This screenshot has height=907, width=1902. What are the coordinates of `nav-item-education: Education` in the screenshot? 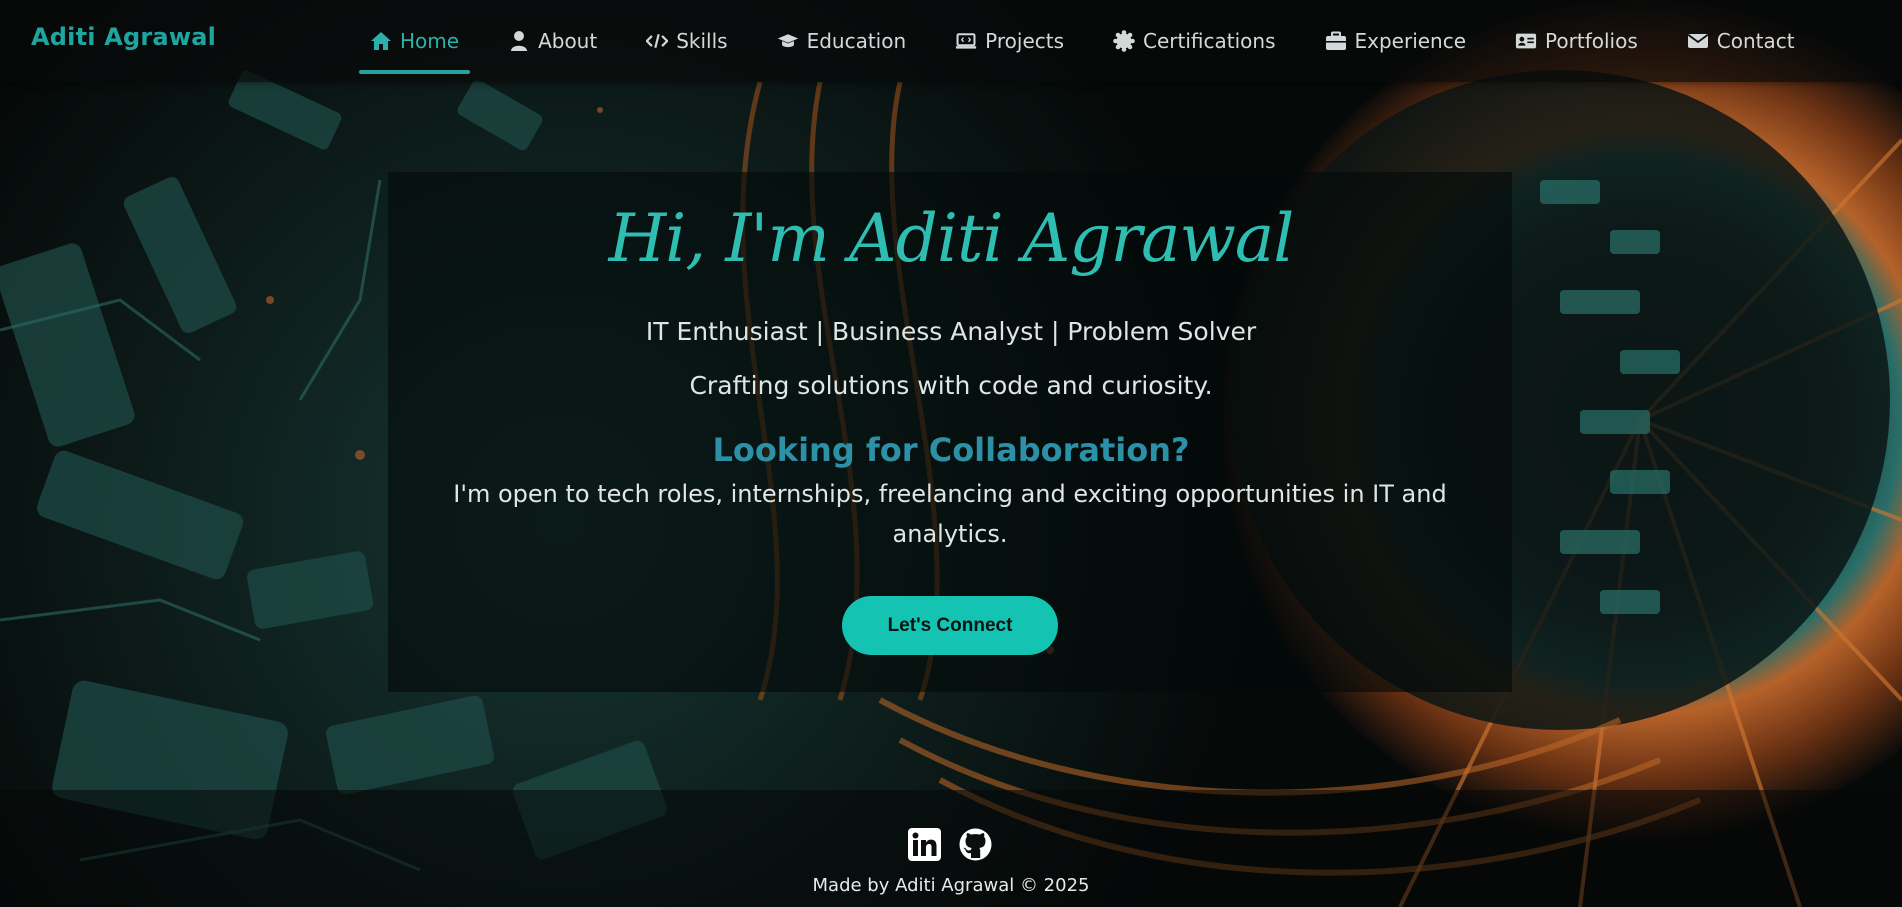 It's located at (842, 41).